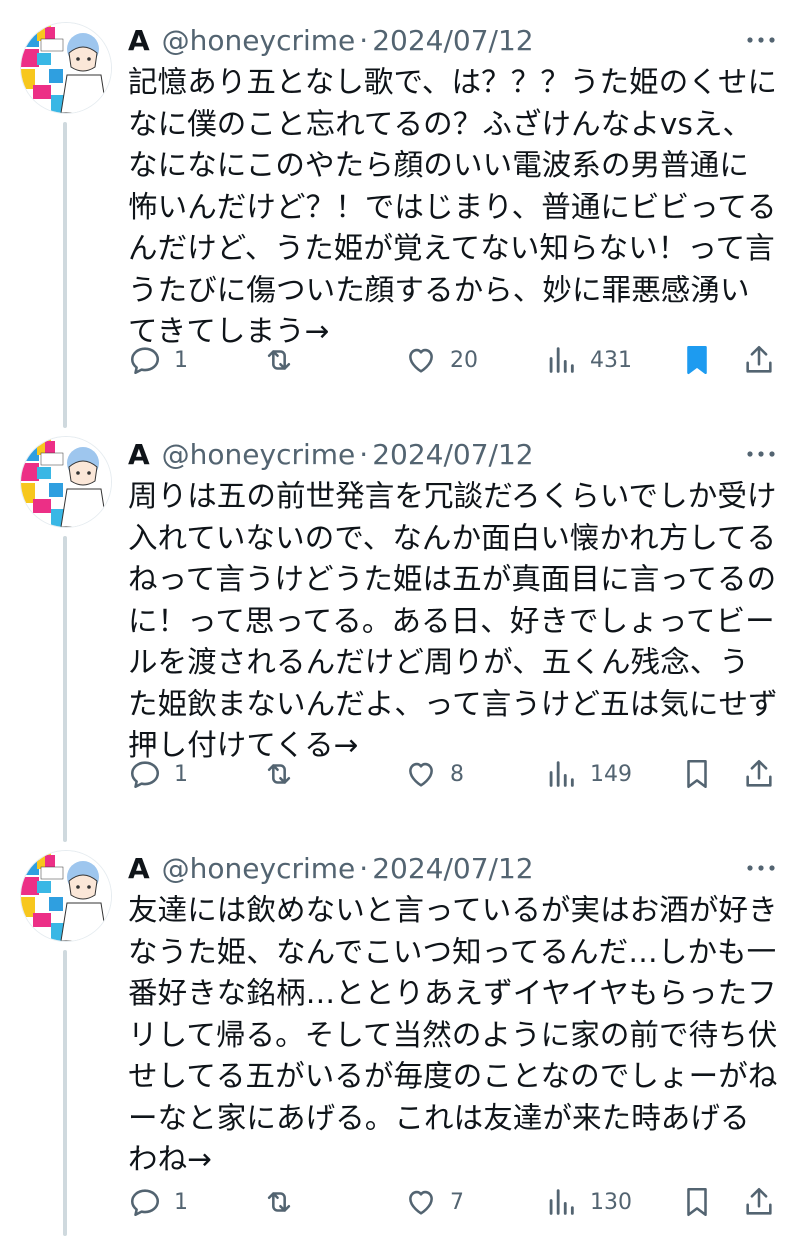 This screenshot has height=1242, width=800. I want to click on like-count: 7, so click(457, 1202).